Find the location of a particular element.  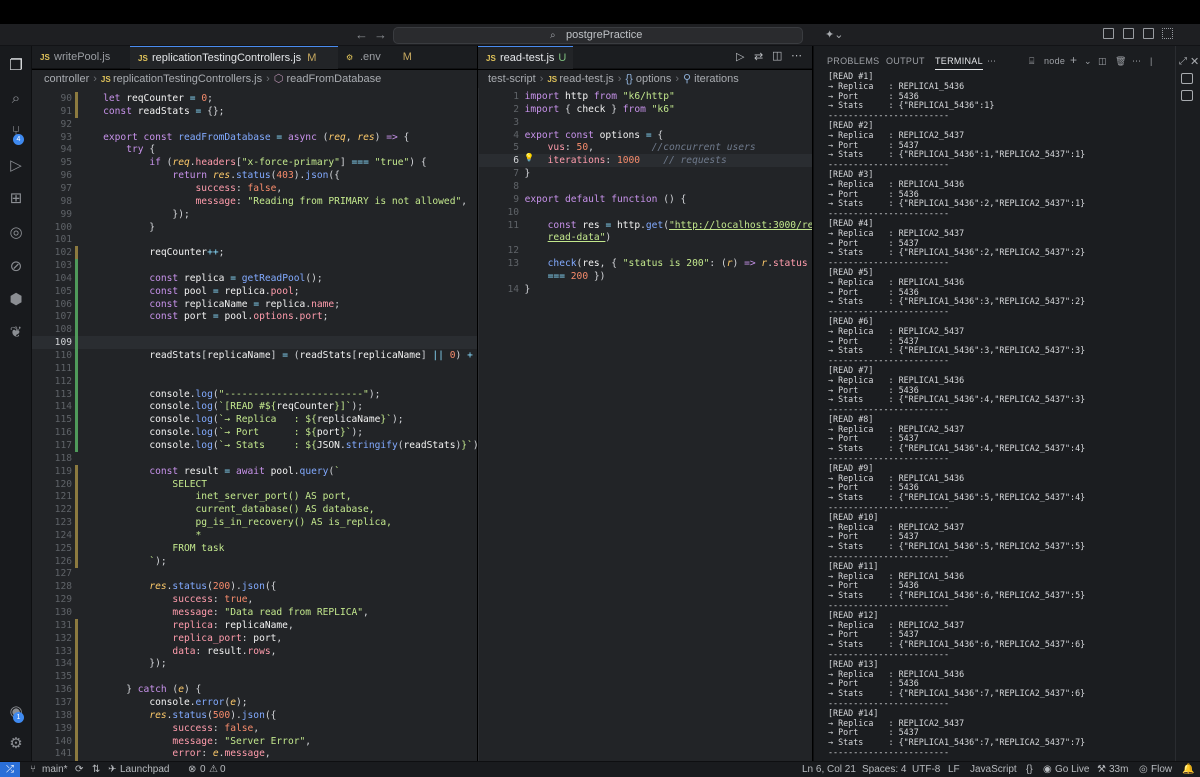

more-panel-tabs-icon: ⋯ is located at coordinates (991, 61).